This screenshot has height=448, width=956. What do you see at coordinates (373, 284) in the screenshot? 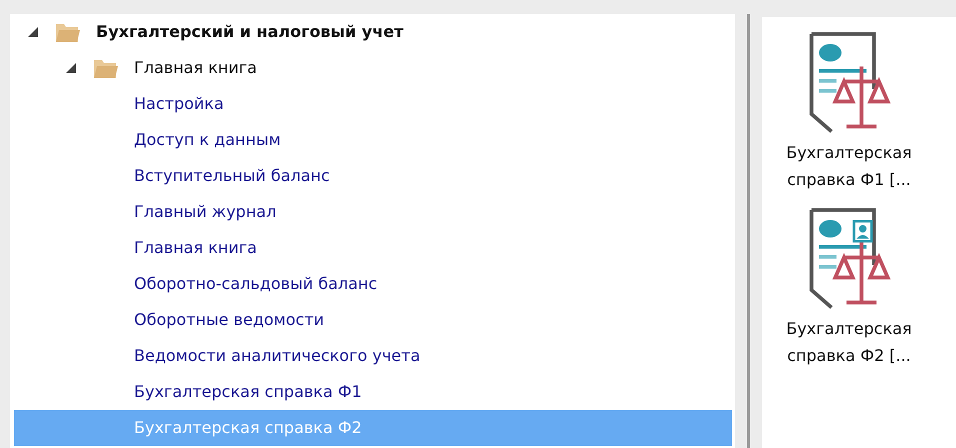
I see `tree-item: Оборотно-сальдовый баланс` at bounding box center [373, 284].